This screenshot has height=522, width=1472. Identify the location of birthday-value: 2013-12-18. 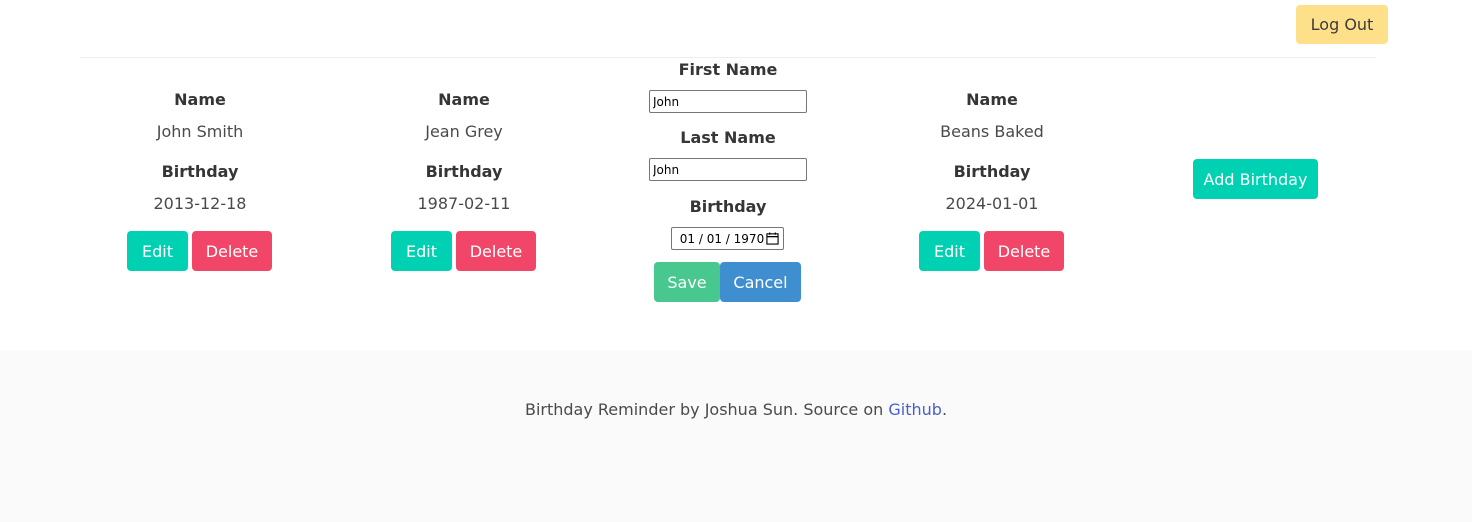
(200, 203).